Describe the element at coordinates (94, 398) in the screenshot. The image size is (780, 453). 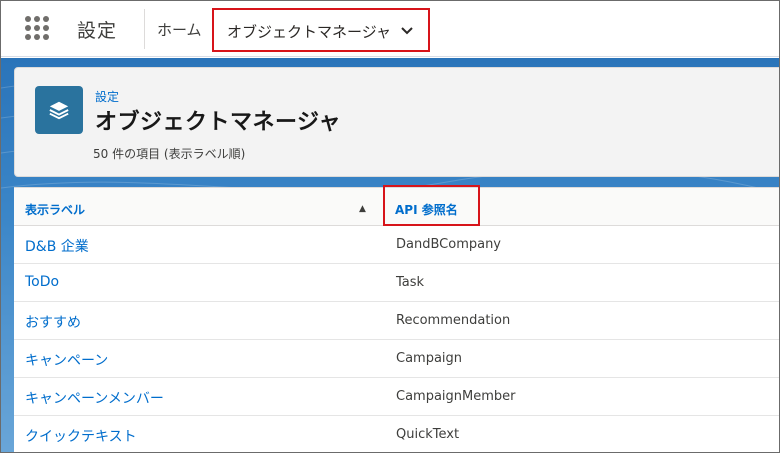
I see `object-label-link: キャンペーンメンバー` at that location.